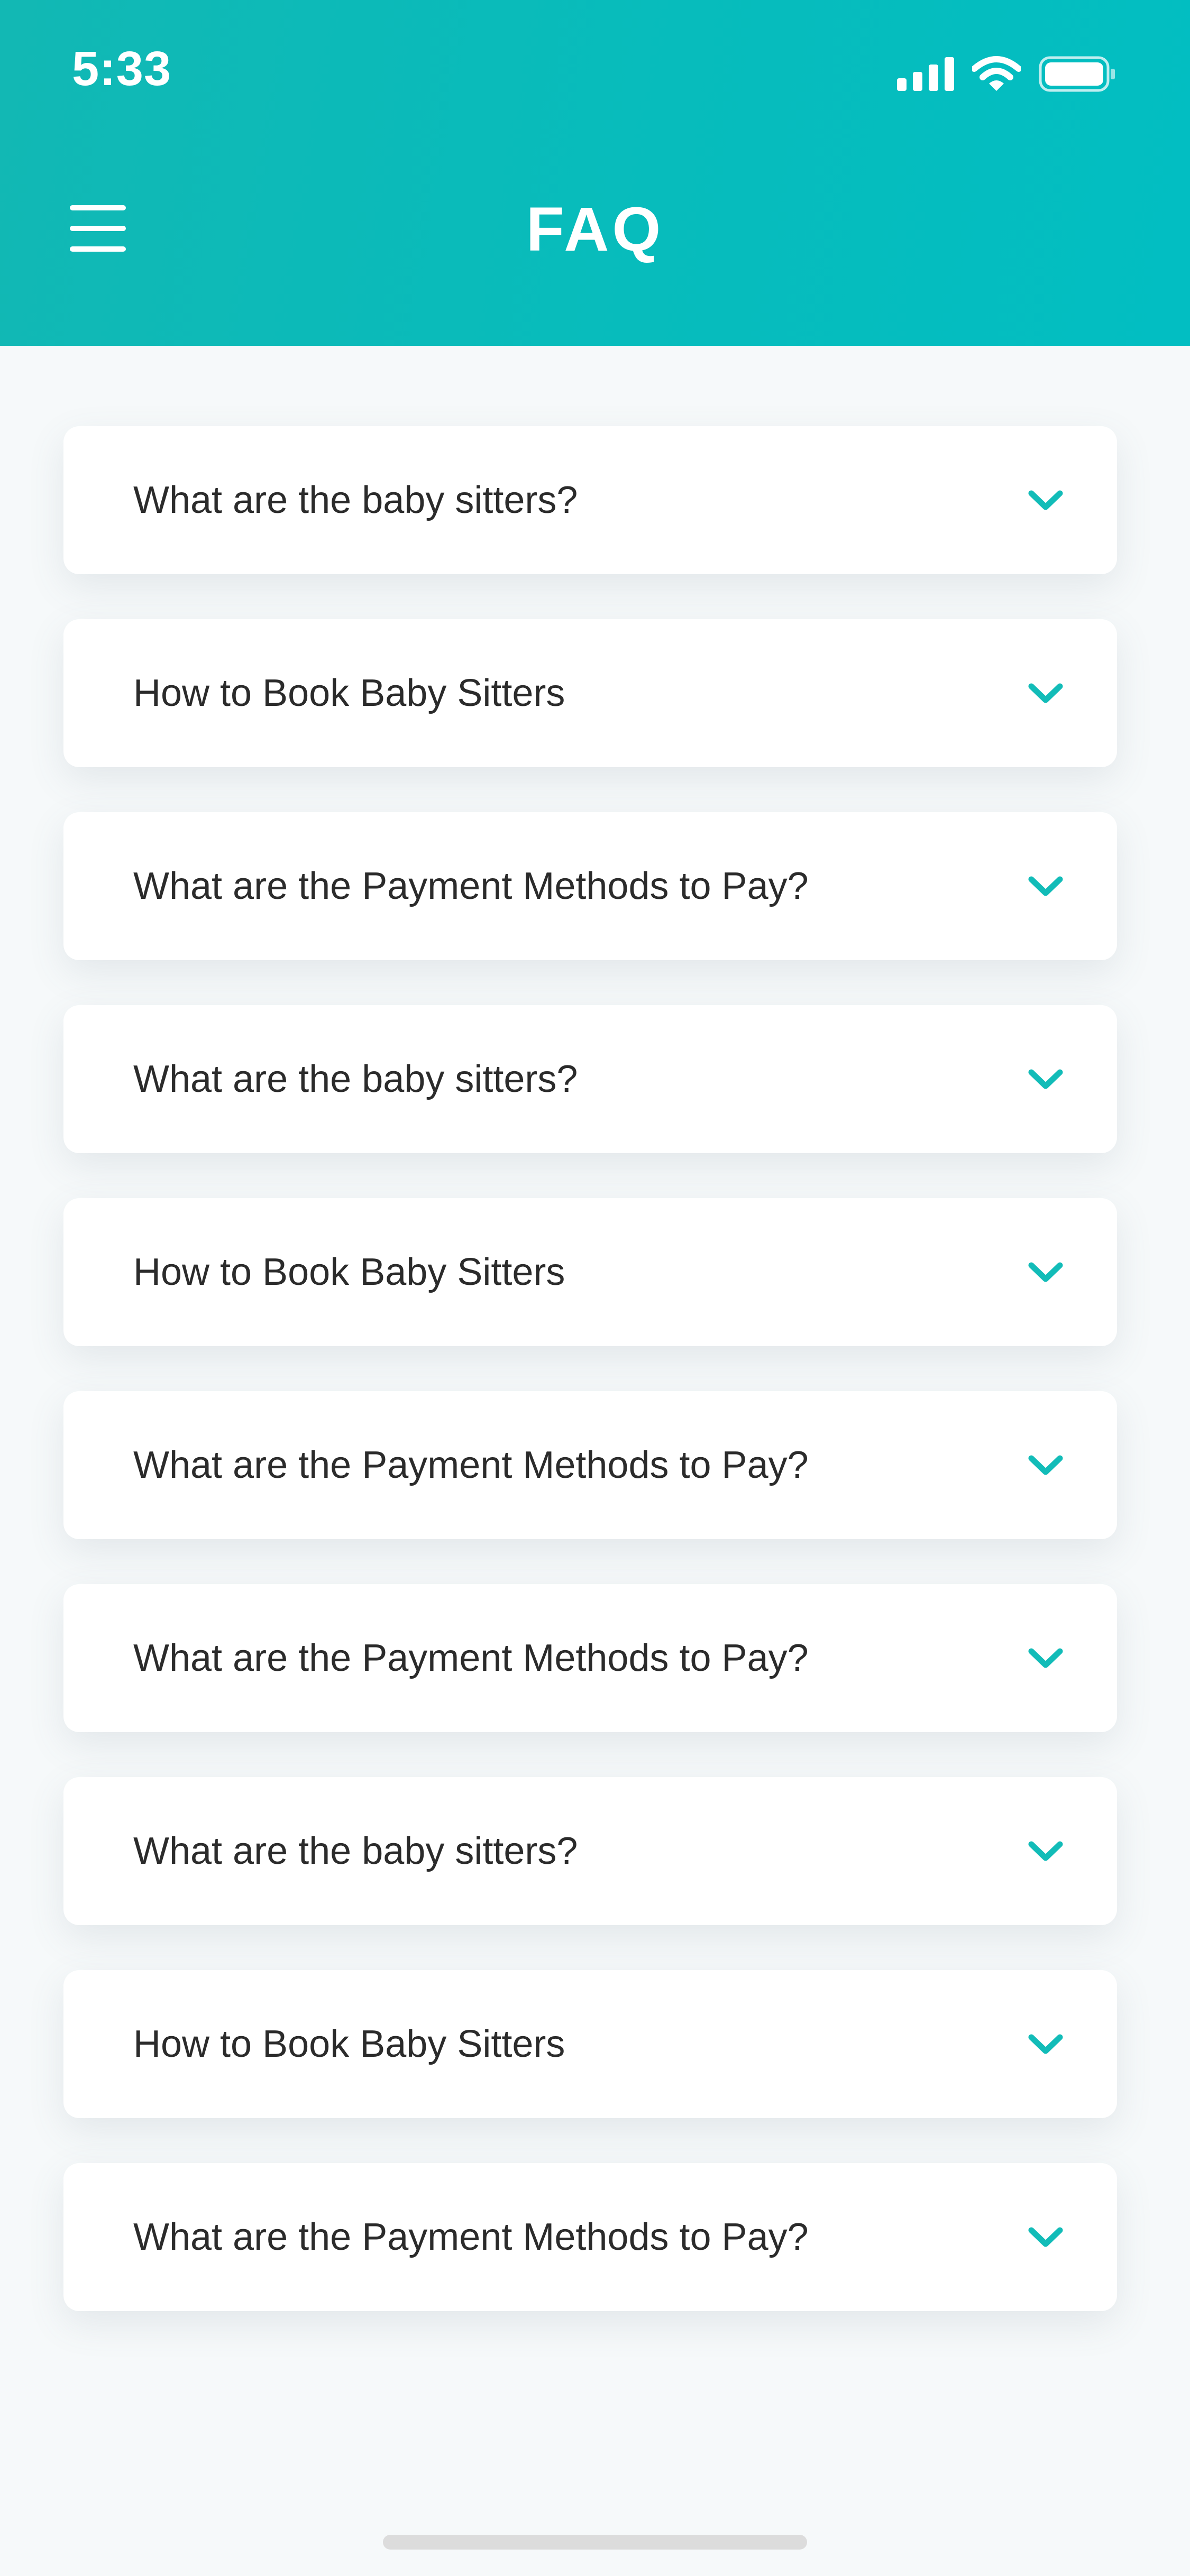 The image size is (1190, 2576). What do you see at coordinates (595, 173) in the screenshot?
I see `app-header: 5:33 FAQ` at bounding box center [595, 173].